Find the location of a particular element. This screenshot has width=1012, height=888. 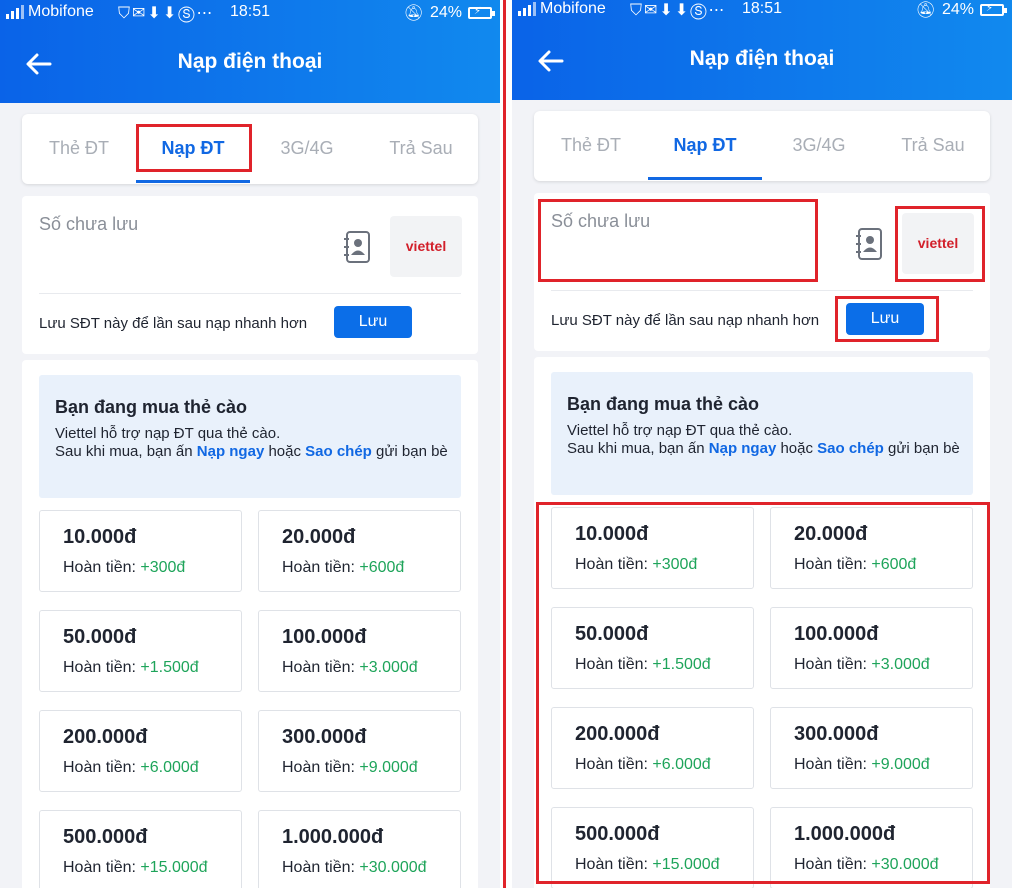

denomination-option: 200.000đ Hoàn tiền: +6.000đ is located at coordinates (140, 751).